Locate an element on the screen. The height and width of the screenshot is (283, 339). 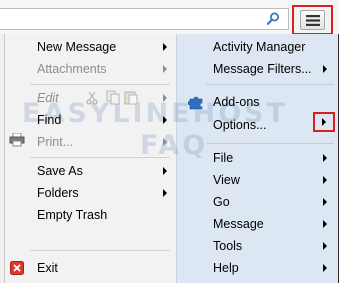
menu-item-file: File is located at coordinates (223, 158).